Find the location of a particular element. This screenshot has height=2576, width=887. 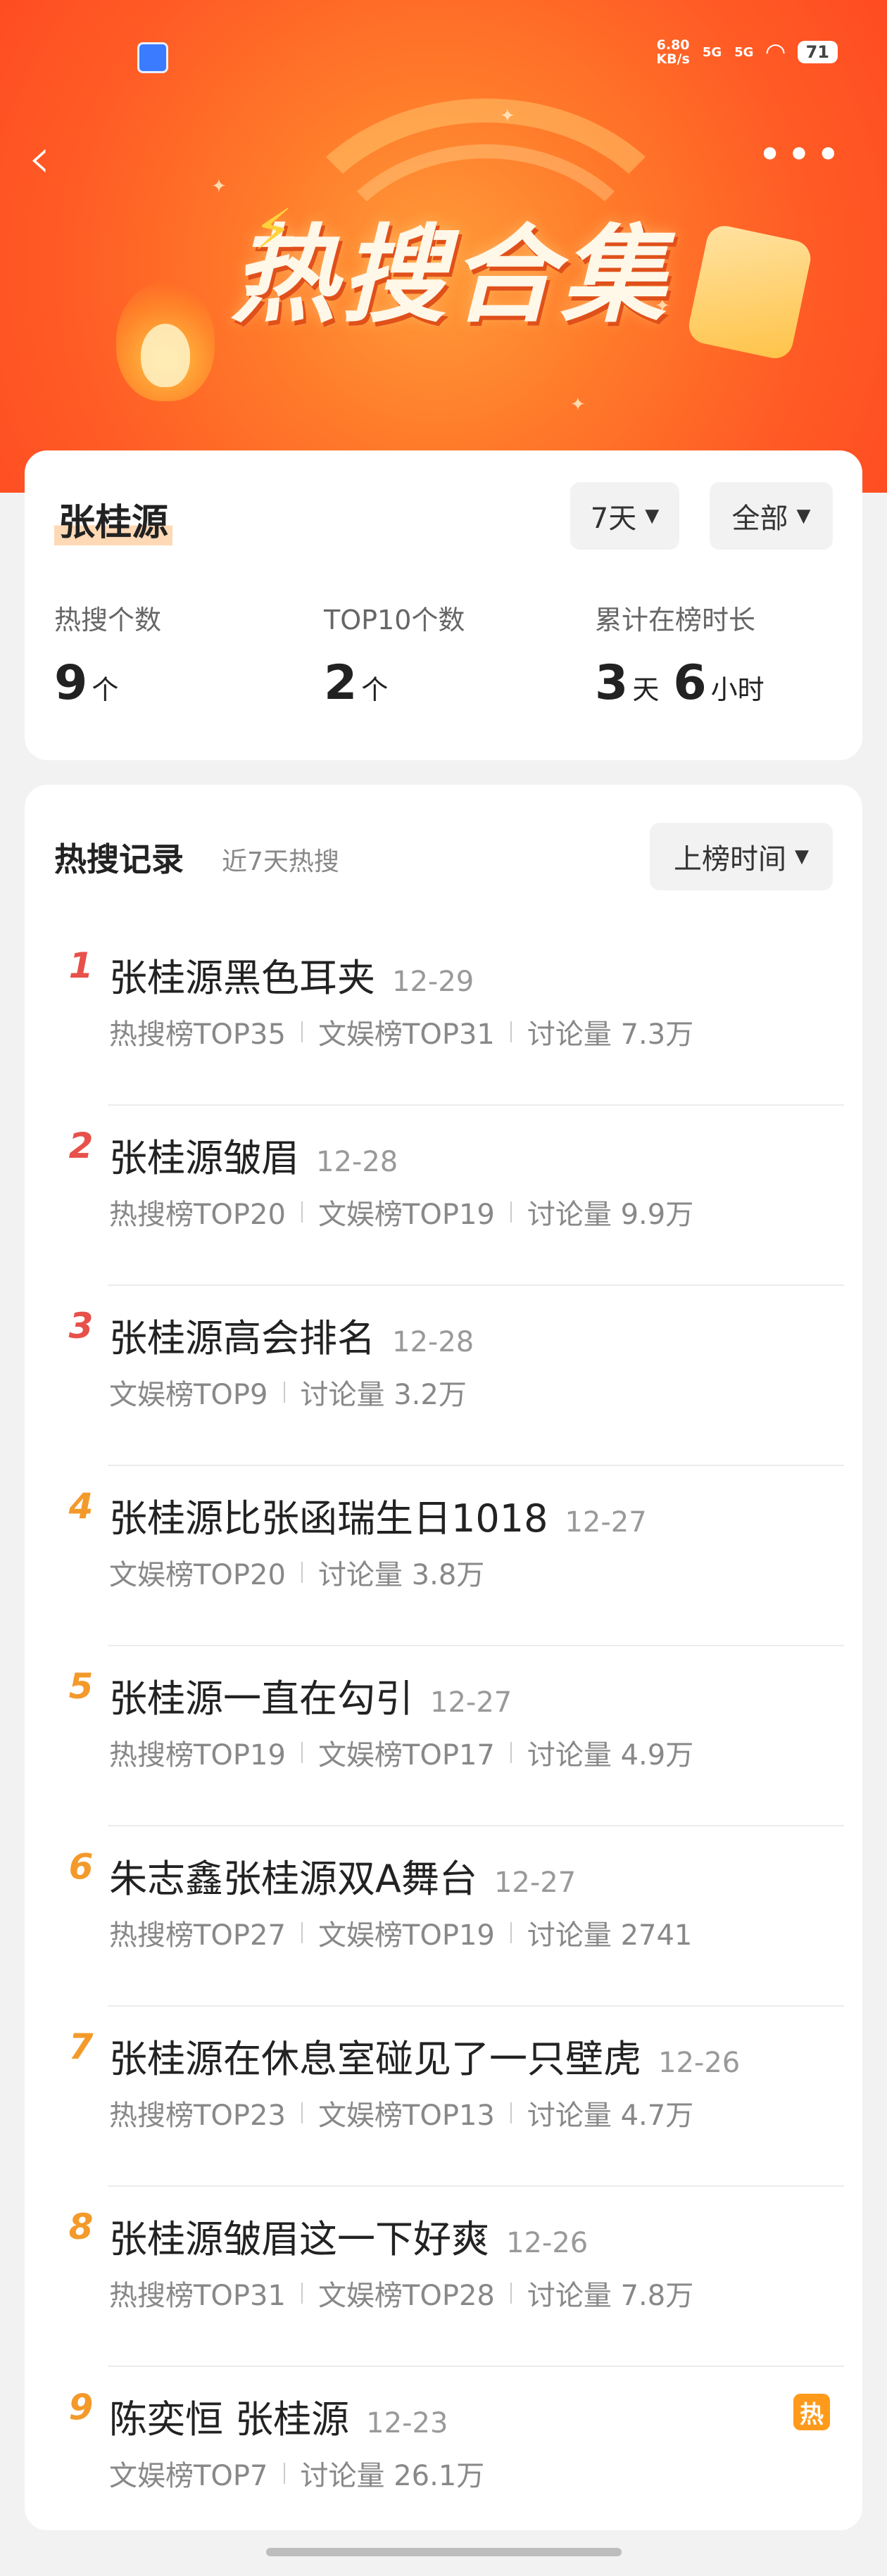

flame-core is located at coordinates (166, 355).